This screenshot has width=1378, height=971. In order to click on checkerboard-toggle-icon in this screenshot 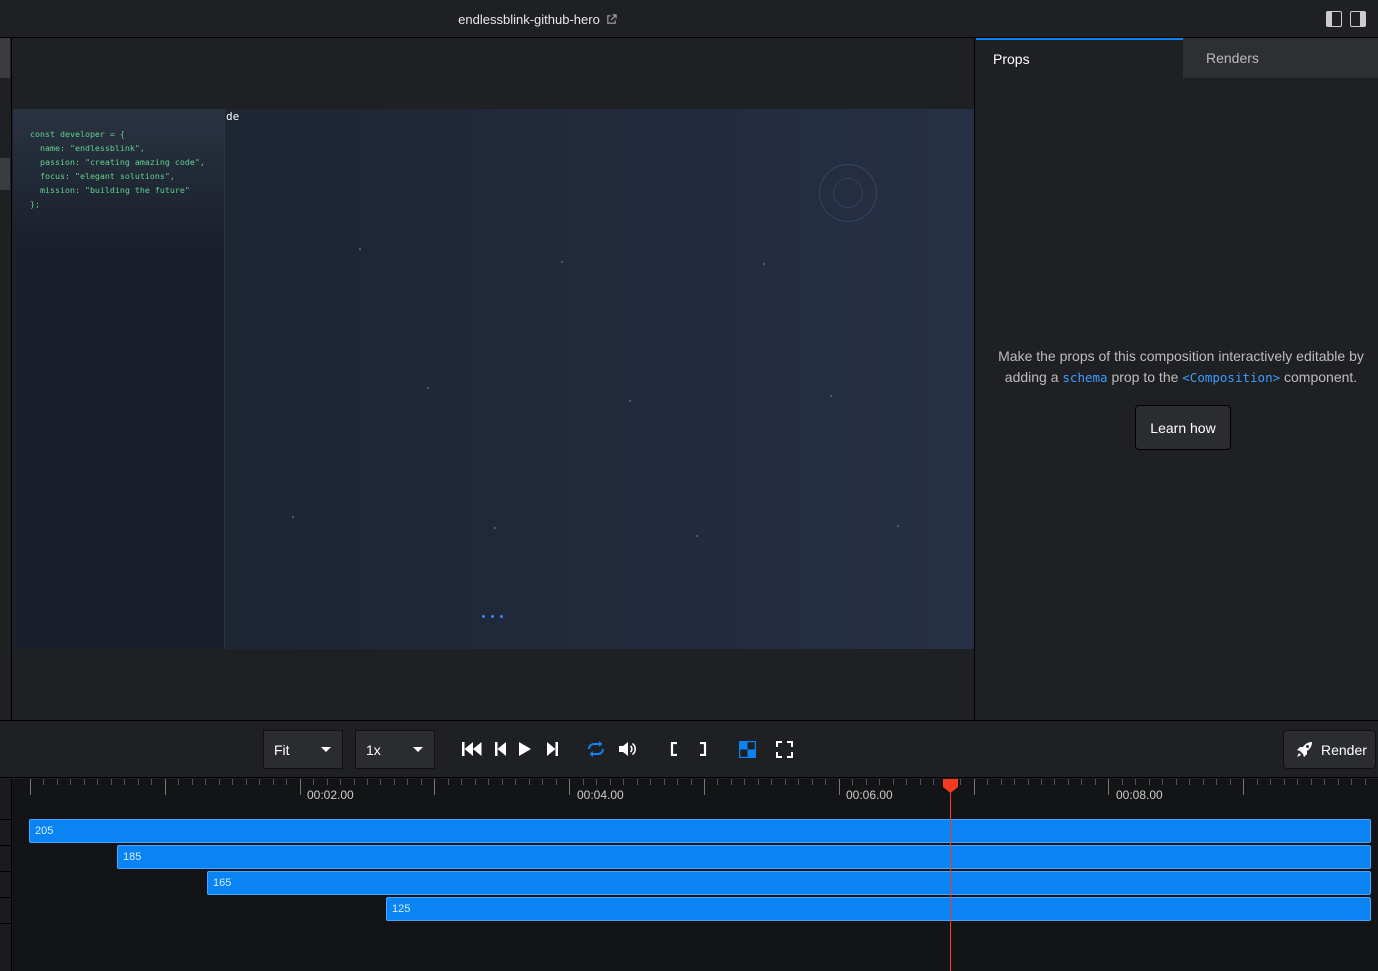, I will do `click(747, 749)`.